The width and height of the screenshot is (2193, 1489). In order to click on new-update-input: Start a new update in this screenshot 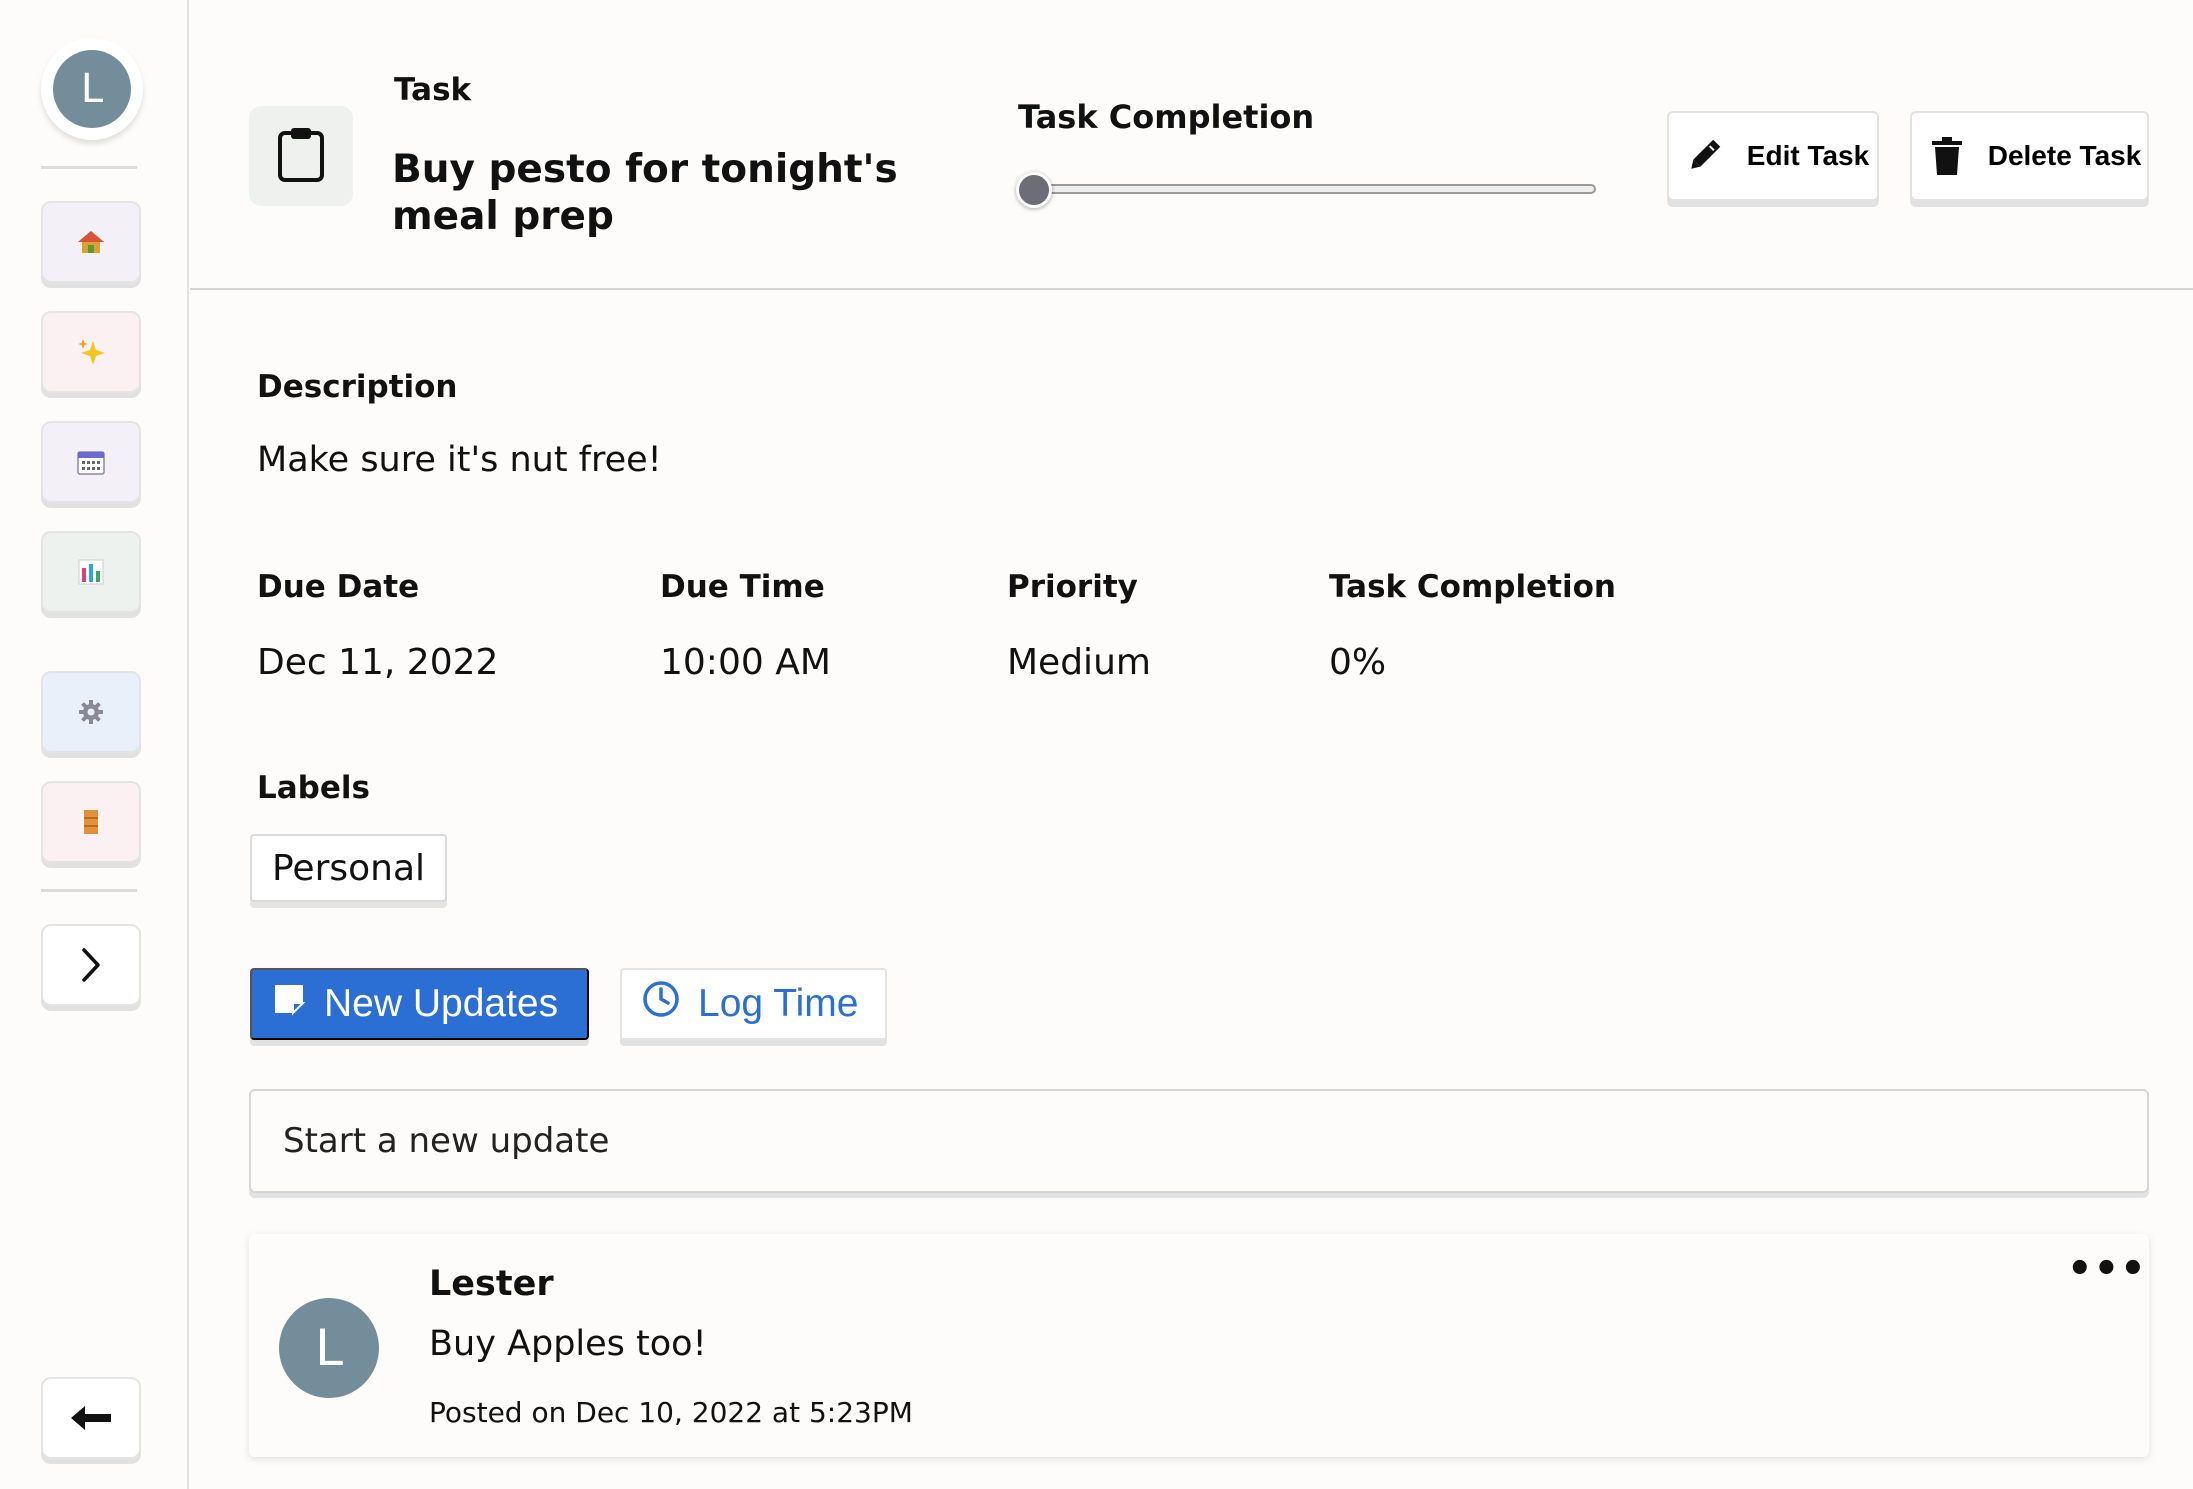, I will do `click(1199, 1141)`.